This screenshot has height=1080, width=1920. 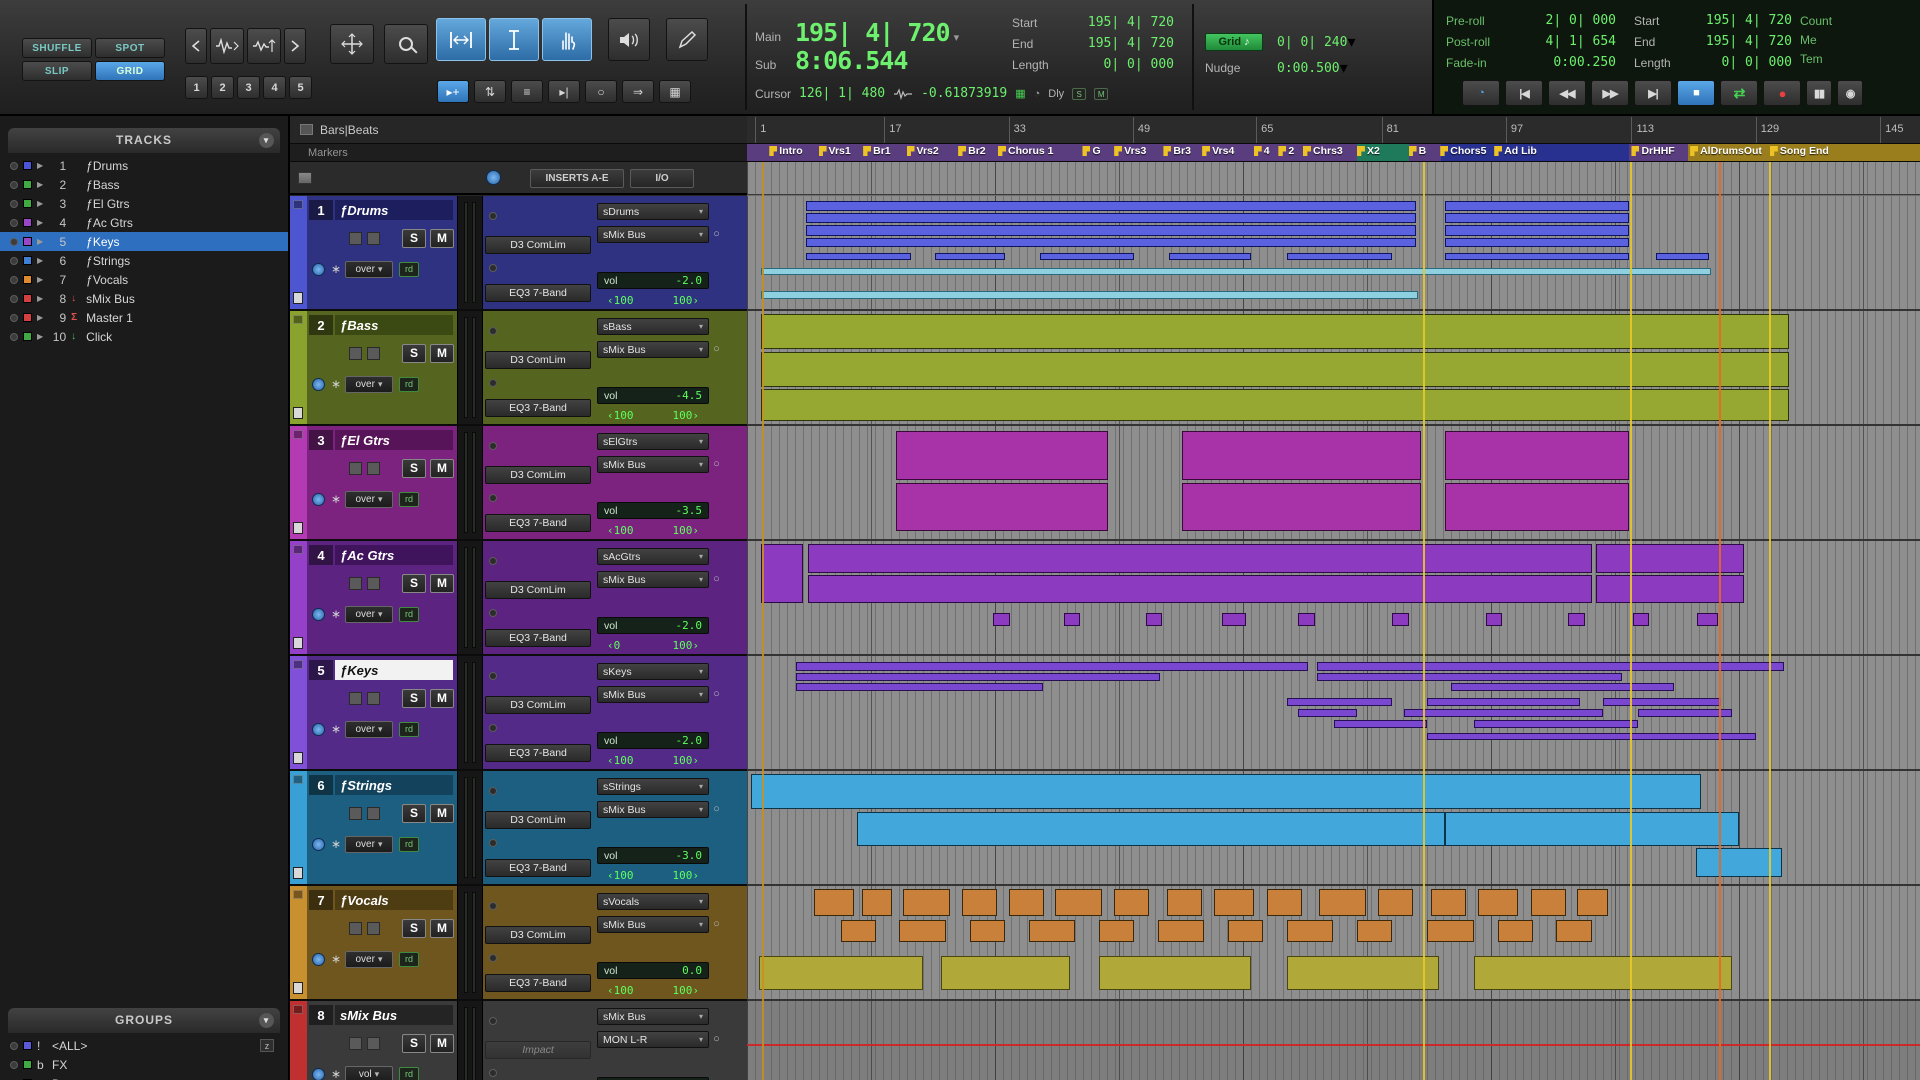 I want to click on bus-selector: MON L-R ▾, so click(x=653, y=1039).